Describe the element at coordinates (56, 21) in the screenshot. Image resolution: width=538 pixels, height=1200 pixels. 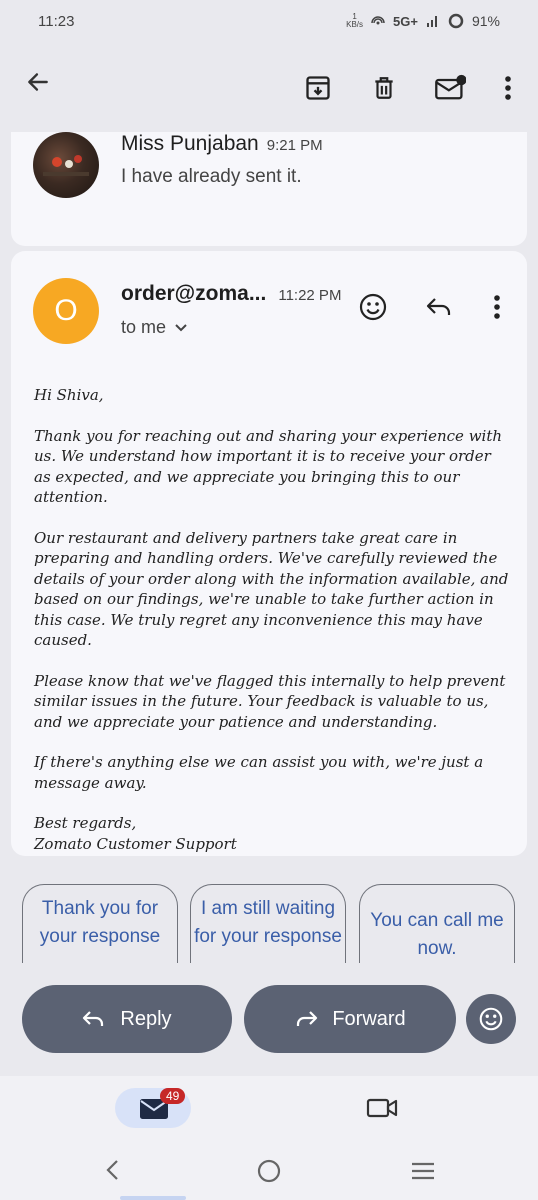
I see `status-time: 11:23` at that location.